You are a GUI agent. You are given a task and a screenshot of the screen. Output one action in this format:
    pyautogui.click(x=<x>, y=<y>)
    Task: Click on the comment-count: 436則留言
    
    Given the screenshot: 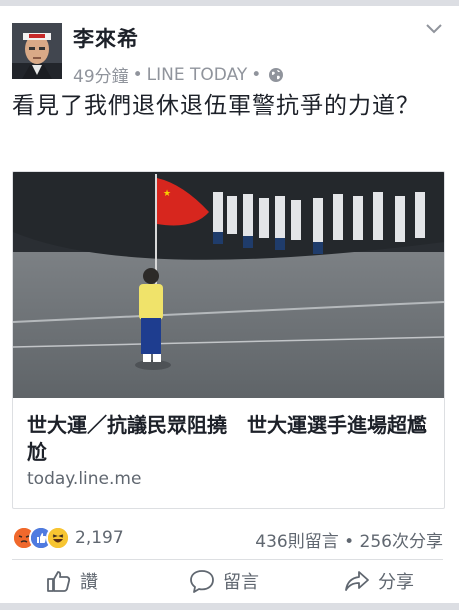 What is the action you would take?
    pyautogui.click(x=296, y=542)
    